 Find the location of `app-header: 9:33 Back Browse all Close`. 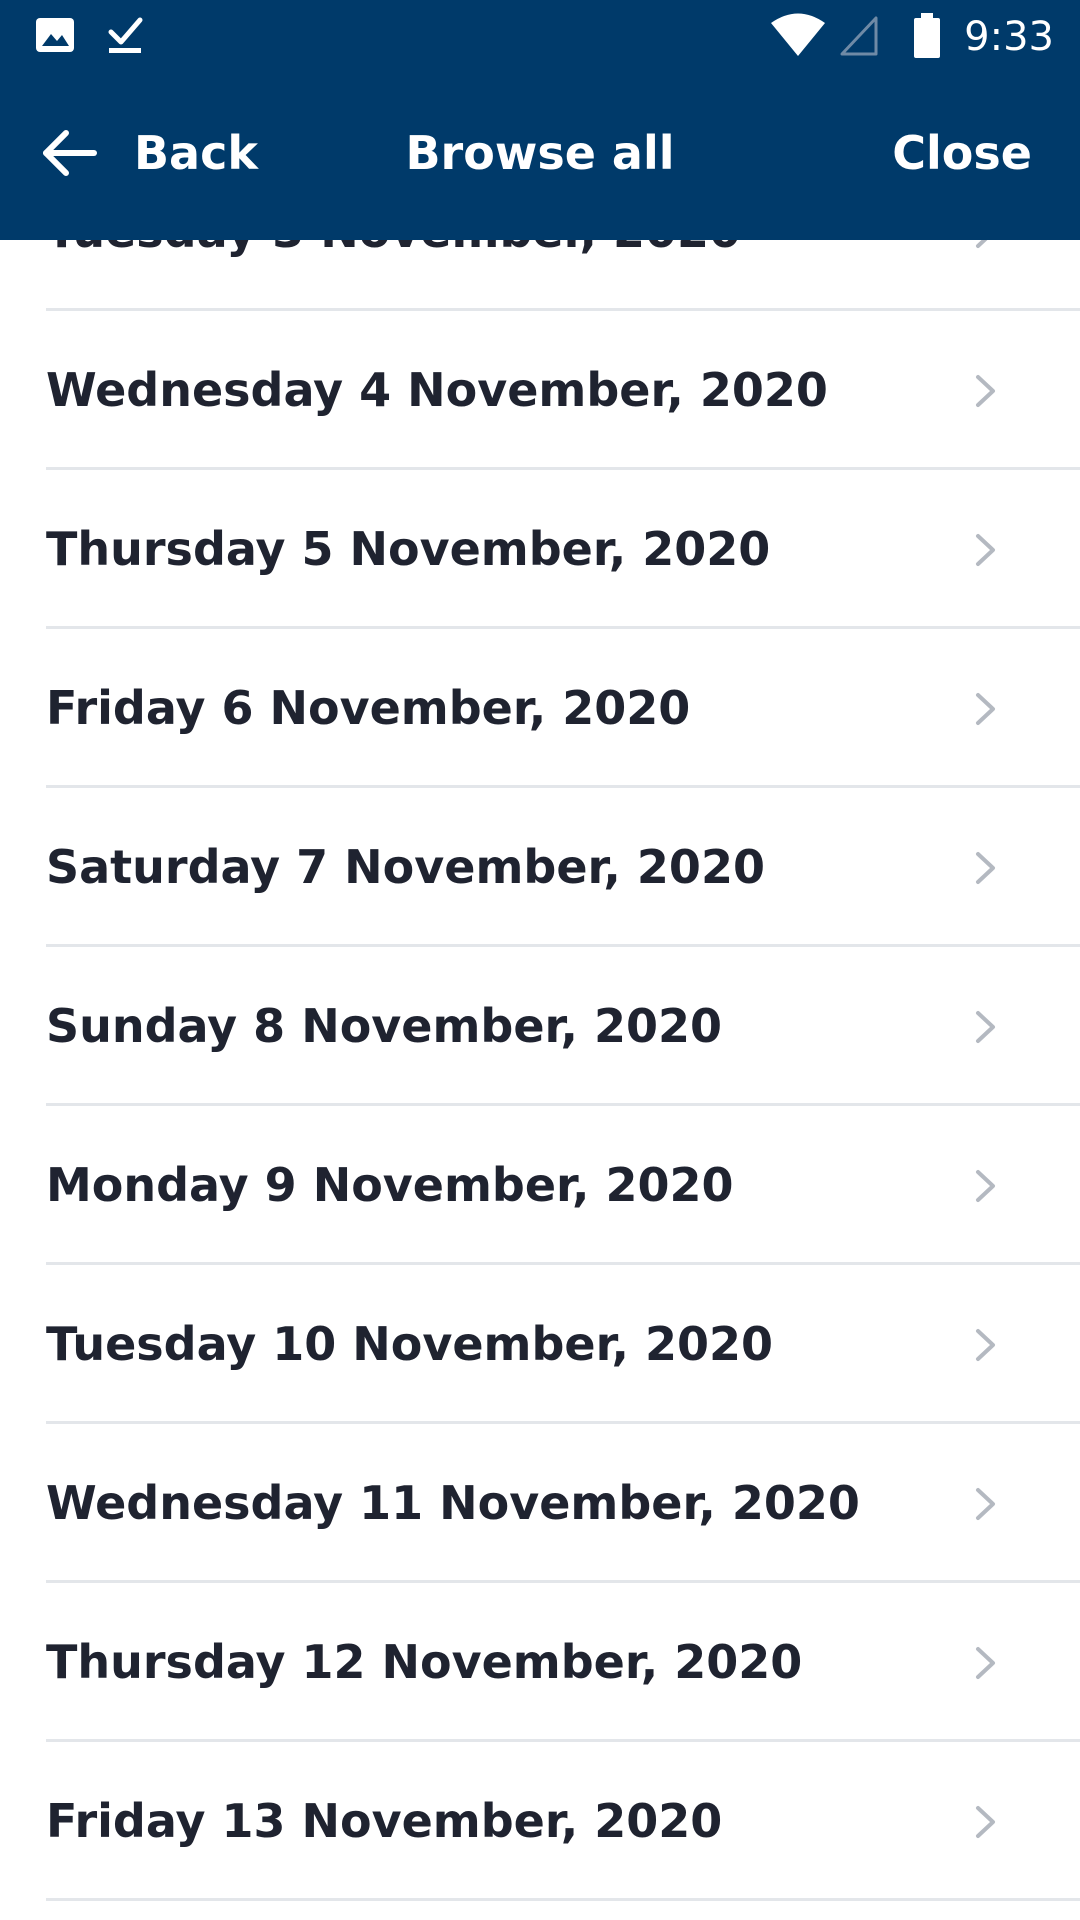

app-header: 9:33 Back Browse all Close is located at coordinates (540, 120).